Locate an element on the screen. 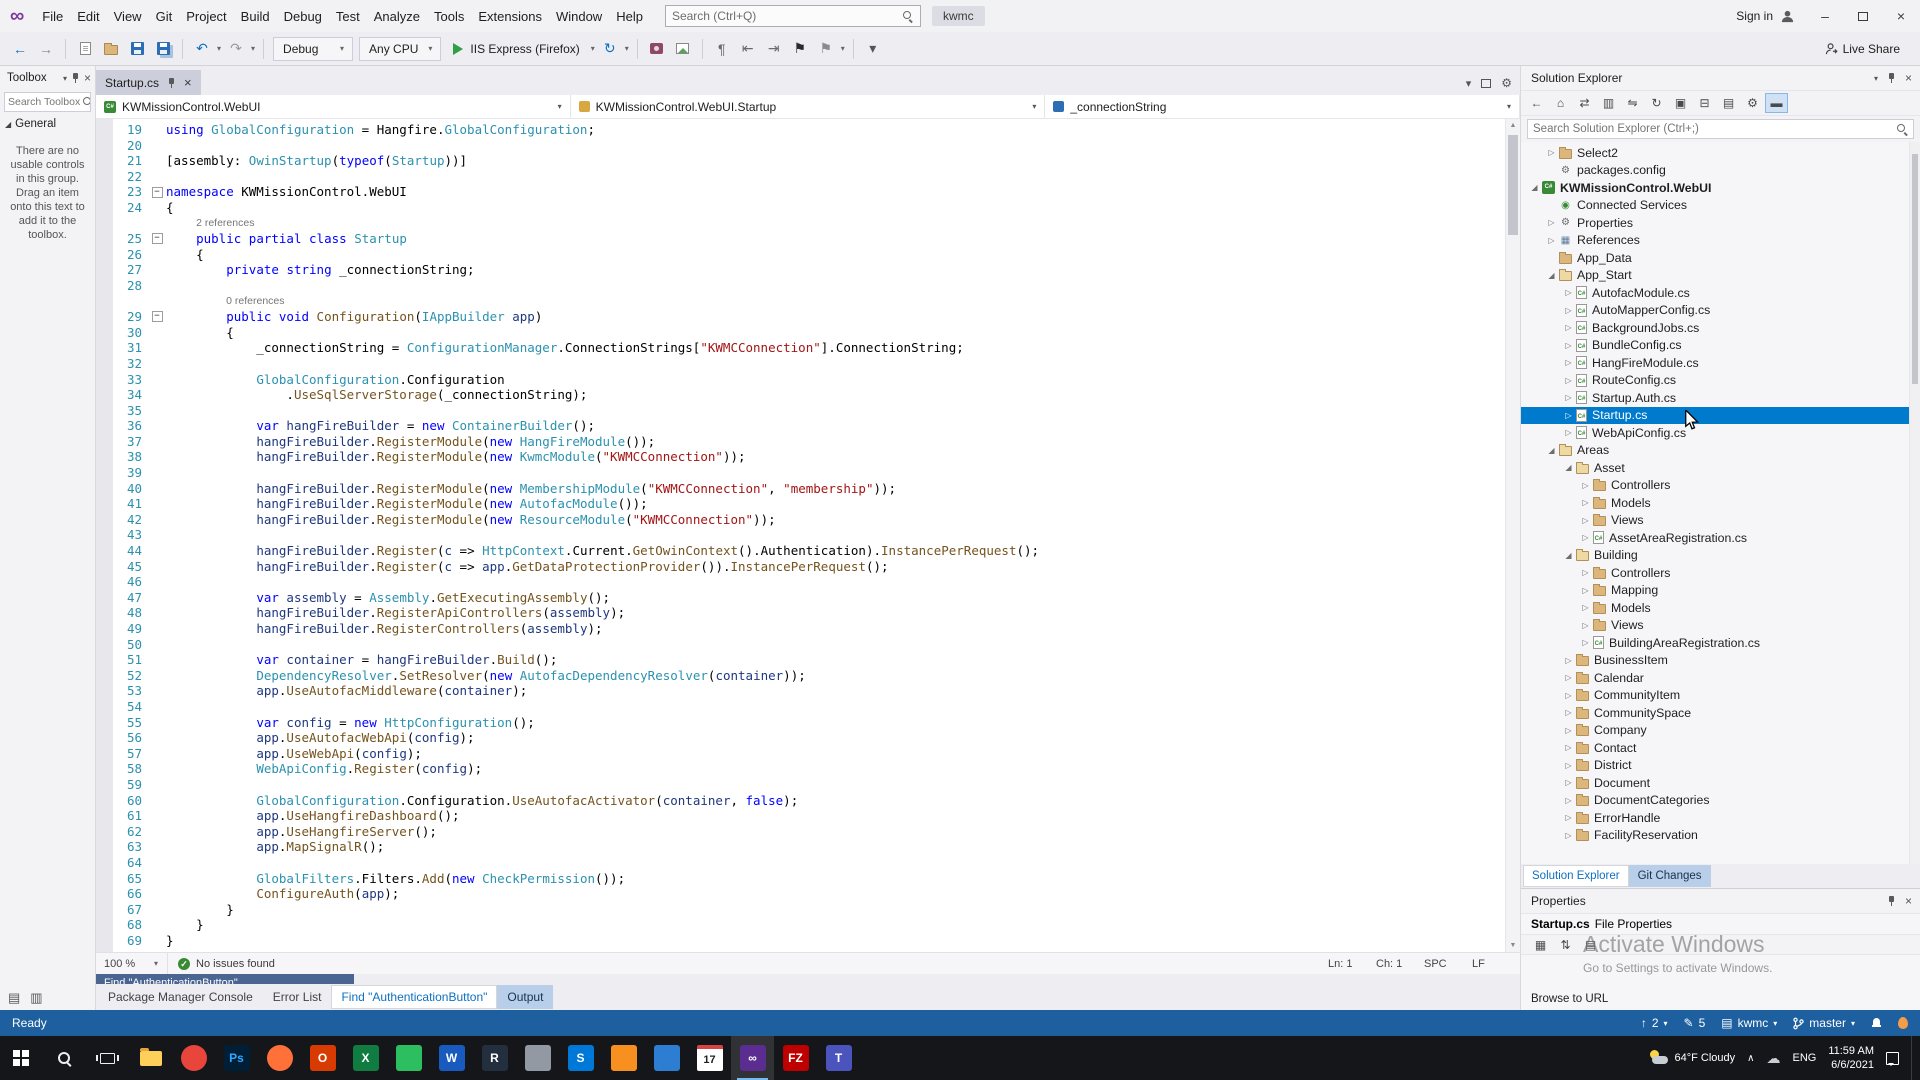 Image resolution: width=1920 pixels, height=1080 pixels. tree-item-calendar: ▷ Calendar is located at coordinates (1720, 678).